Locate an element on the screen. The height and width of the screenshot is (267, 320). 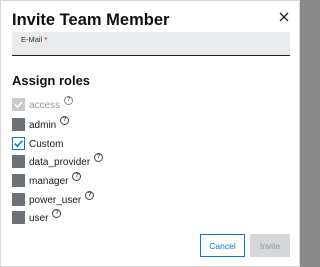
role-data-provider: data_provider ? is located at coordinates (58, 160).